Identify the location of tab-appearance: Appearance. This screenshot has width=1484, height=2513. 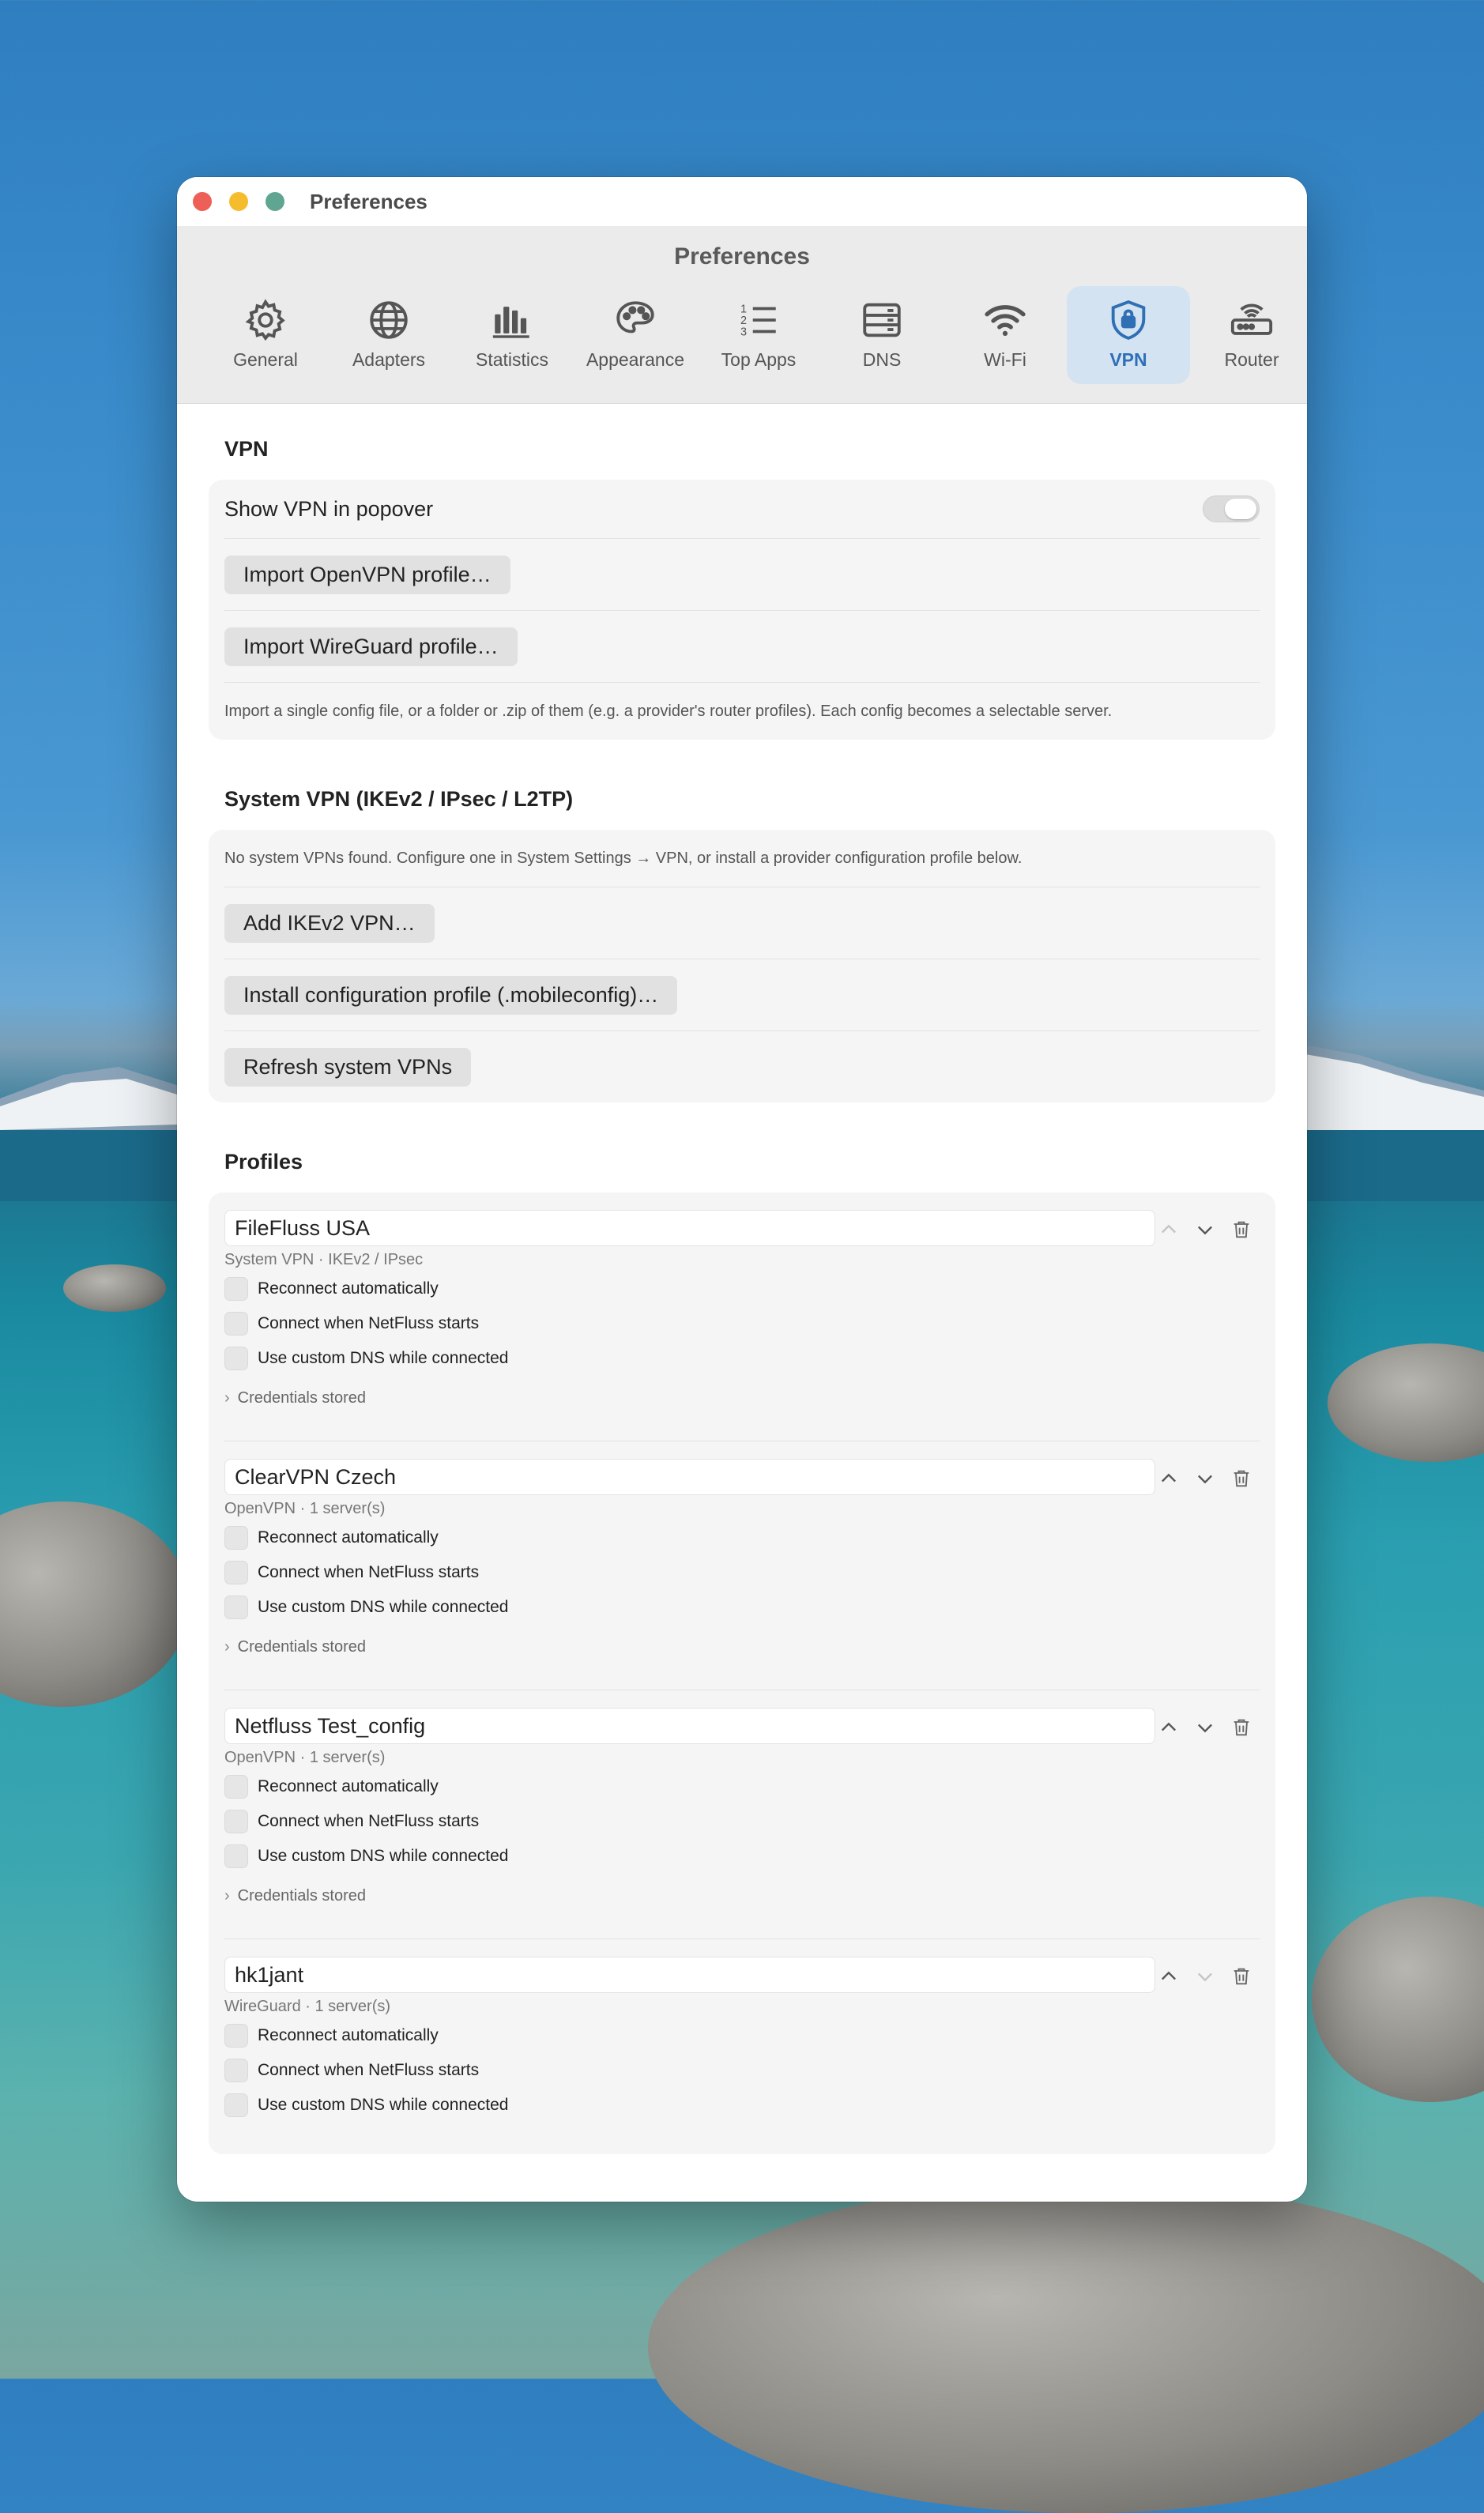
(635, 335).